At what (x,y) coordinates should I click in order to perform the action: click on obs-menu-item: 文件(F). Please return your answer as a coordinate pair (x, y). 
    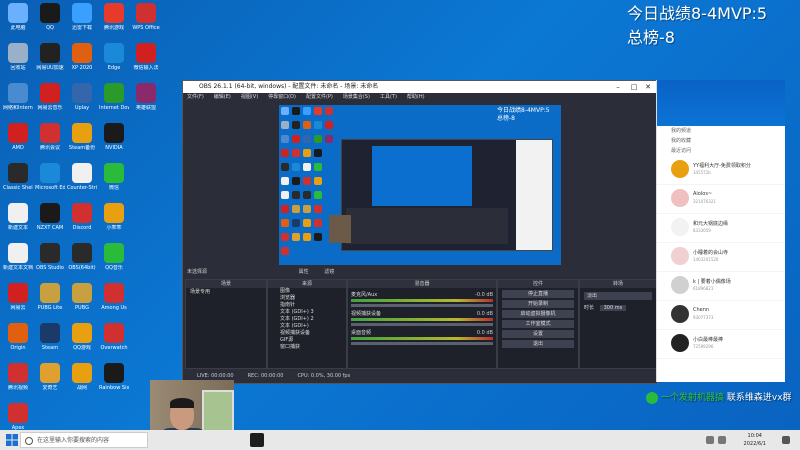
    Looking at the image, I should click on (195, 97).